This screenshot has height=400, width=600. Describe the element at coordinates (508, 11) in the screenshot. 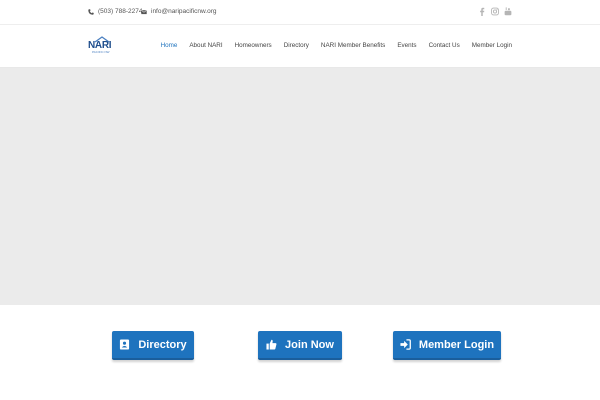

I see `youtube-icon` at that location.